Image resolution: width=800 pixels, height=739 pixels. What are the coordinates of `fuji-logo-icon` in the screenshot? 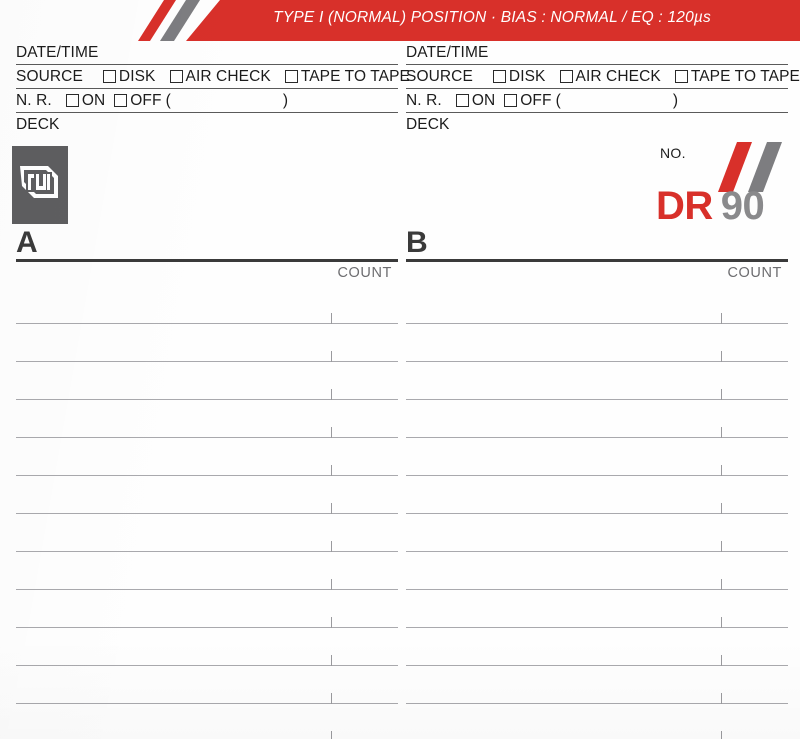 It's located at (40, 185).